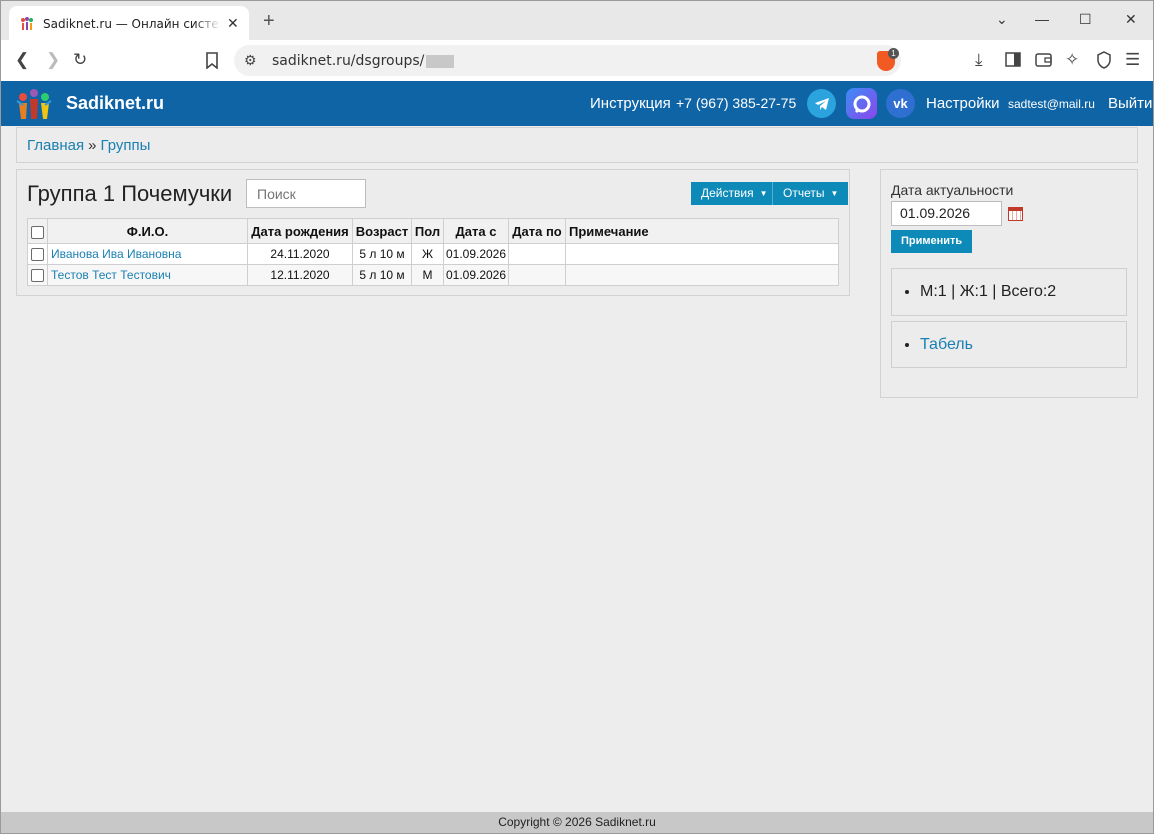 This screenshot has height=834, width=1154. What do you see at coordinates (212, 60) in the screenshot?
I see `bookmark-icon` at bounding box center [212, 60].